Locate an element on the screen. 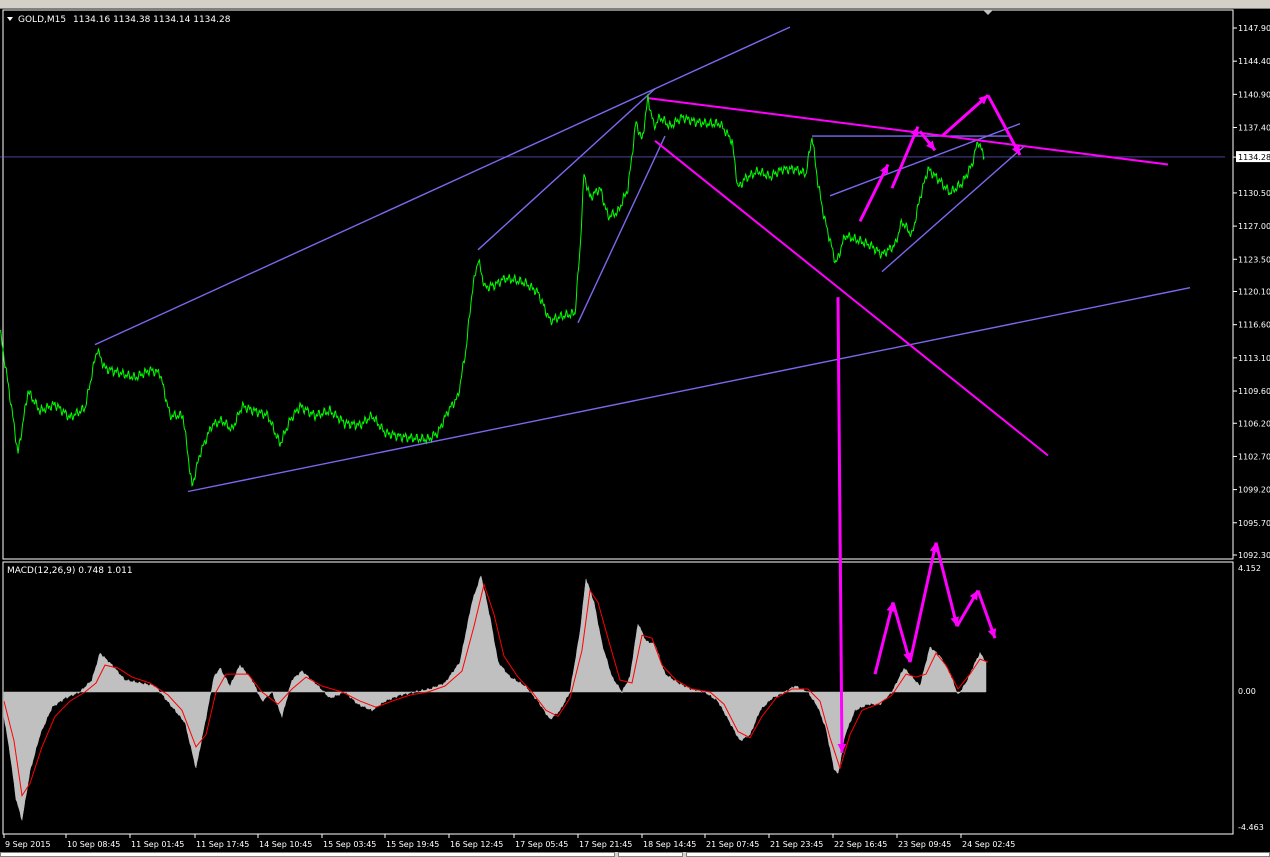 The image size is (1270, 857). time-label: 11 Sep 17:45 is located at coordinates (222, 844).